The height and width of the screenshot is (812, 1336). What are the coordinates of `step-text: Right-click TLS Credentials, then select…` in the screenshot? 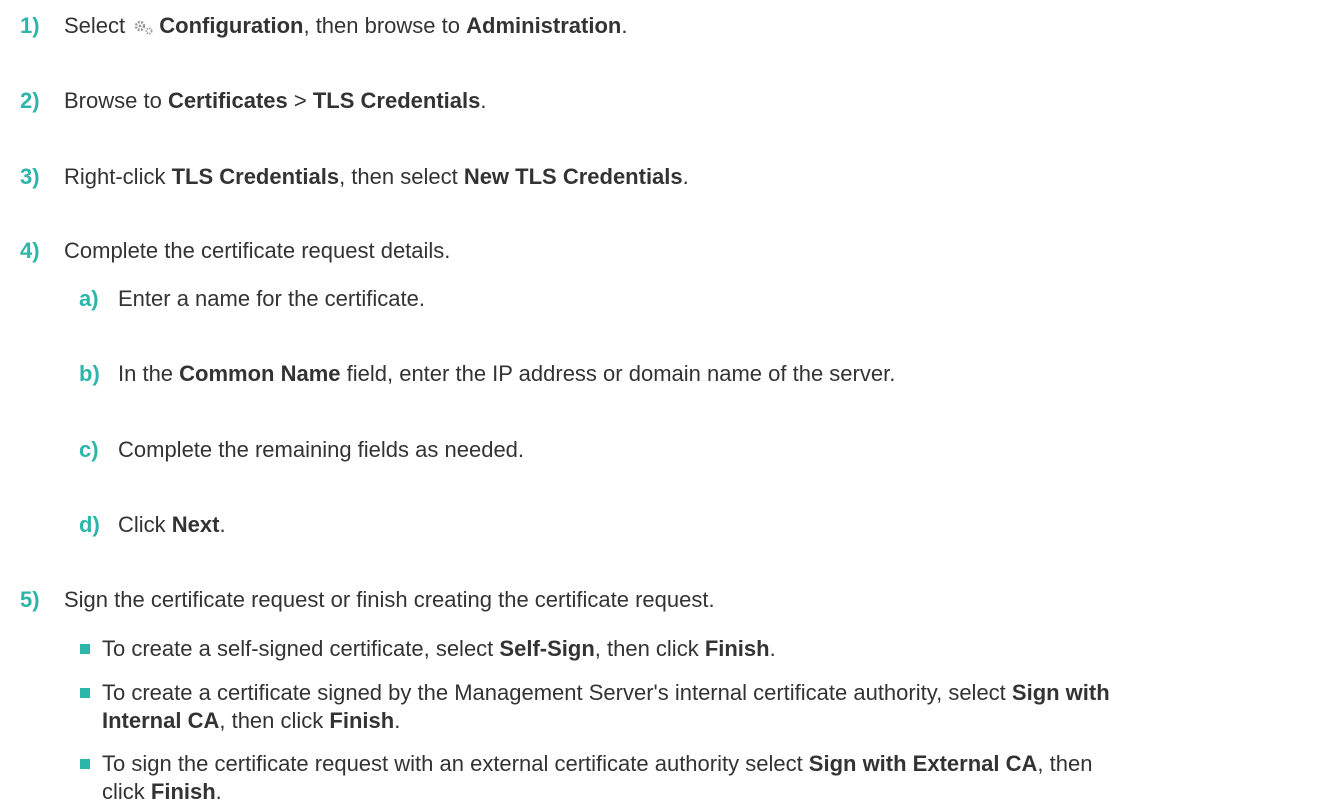 It's located at (376, 176).